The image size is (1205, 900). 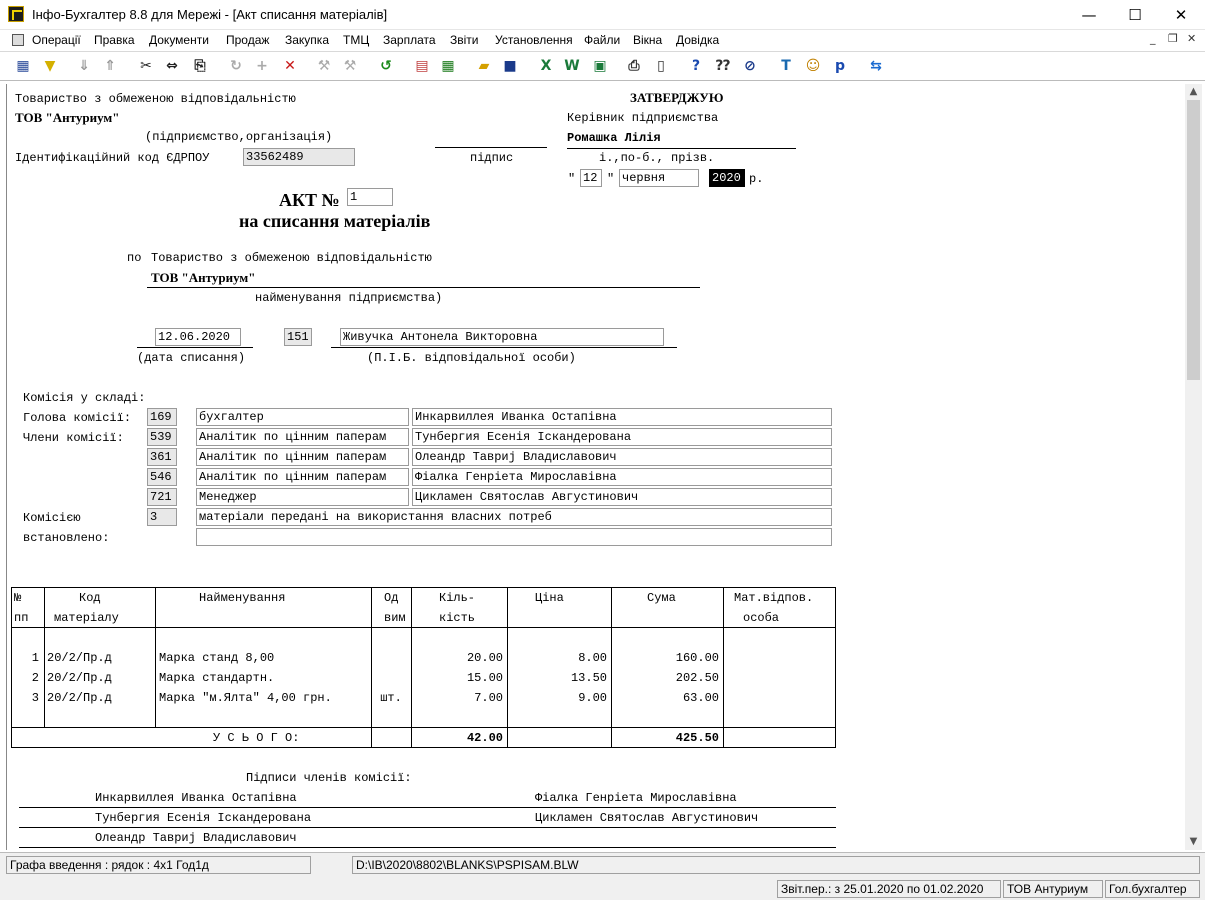 I want to click on member-name-field: Фіалка Генріета Мирославівна, so click(x=622, y=477).